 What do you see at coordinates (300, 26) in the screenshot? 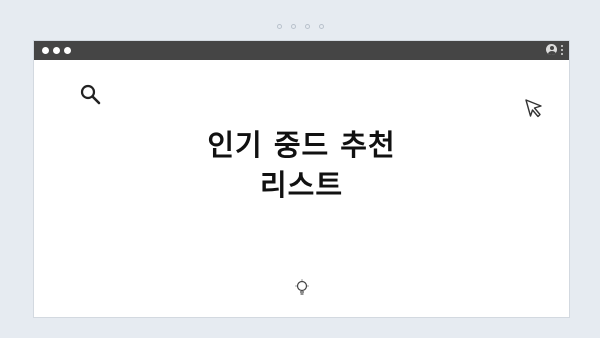
I see `pagination-dots` at bounding box center [300, 26].